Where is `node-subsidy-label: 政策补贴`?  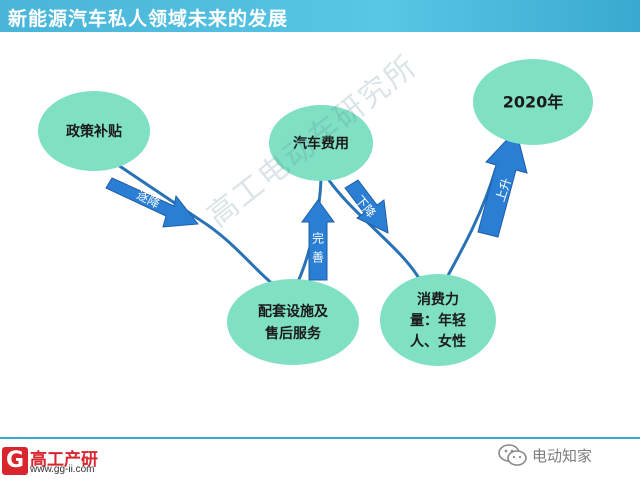
node-subsidy-label: 政策补贴 is located at coordinates (94, 131).